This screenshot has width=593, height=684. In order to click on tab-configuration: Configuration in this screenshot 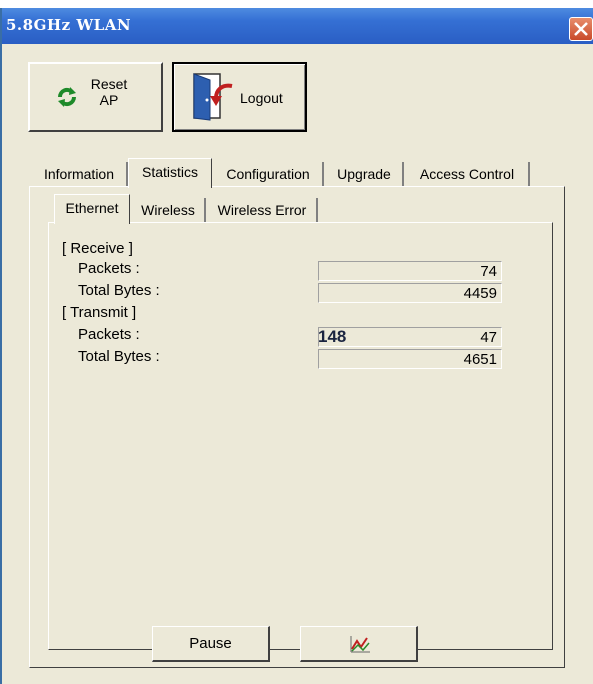, I will do `click(269, 174)`.